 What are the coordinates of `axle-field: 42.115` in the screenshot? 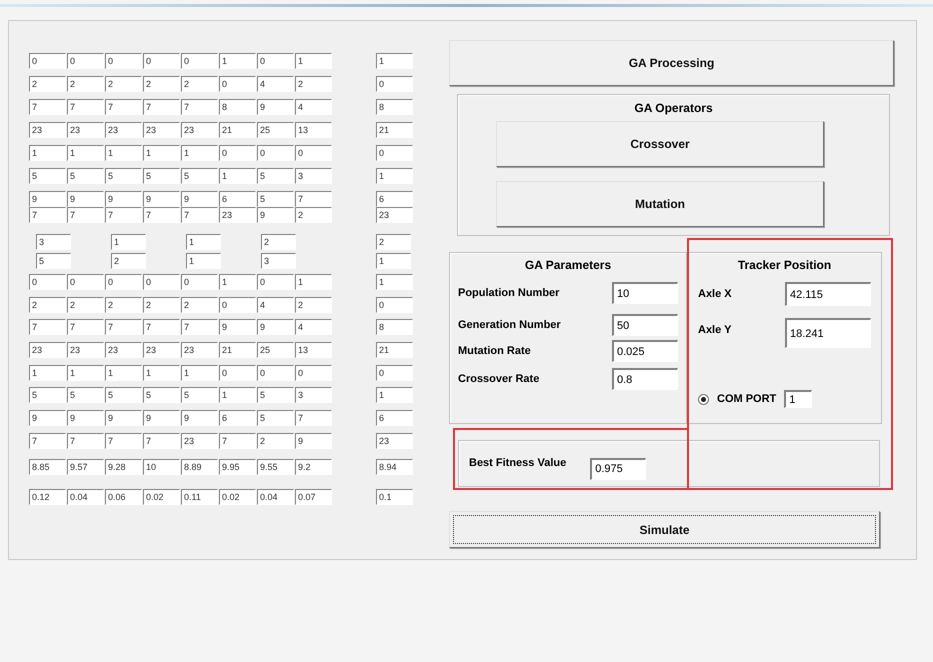 It's located at (828, 294).